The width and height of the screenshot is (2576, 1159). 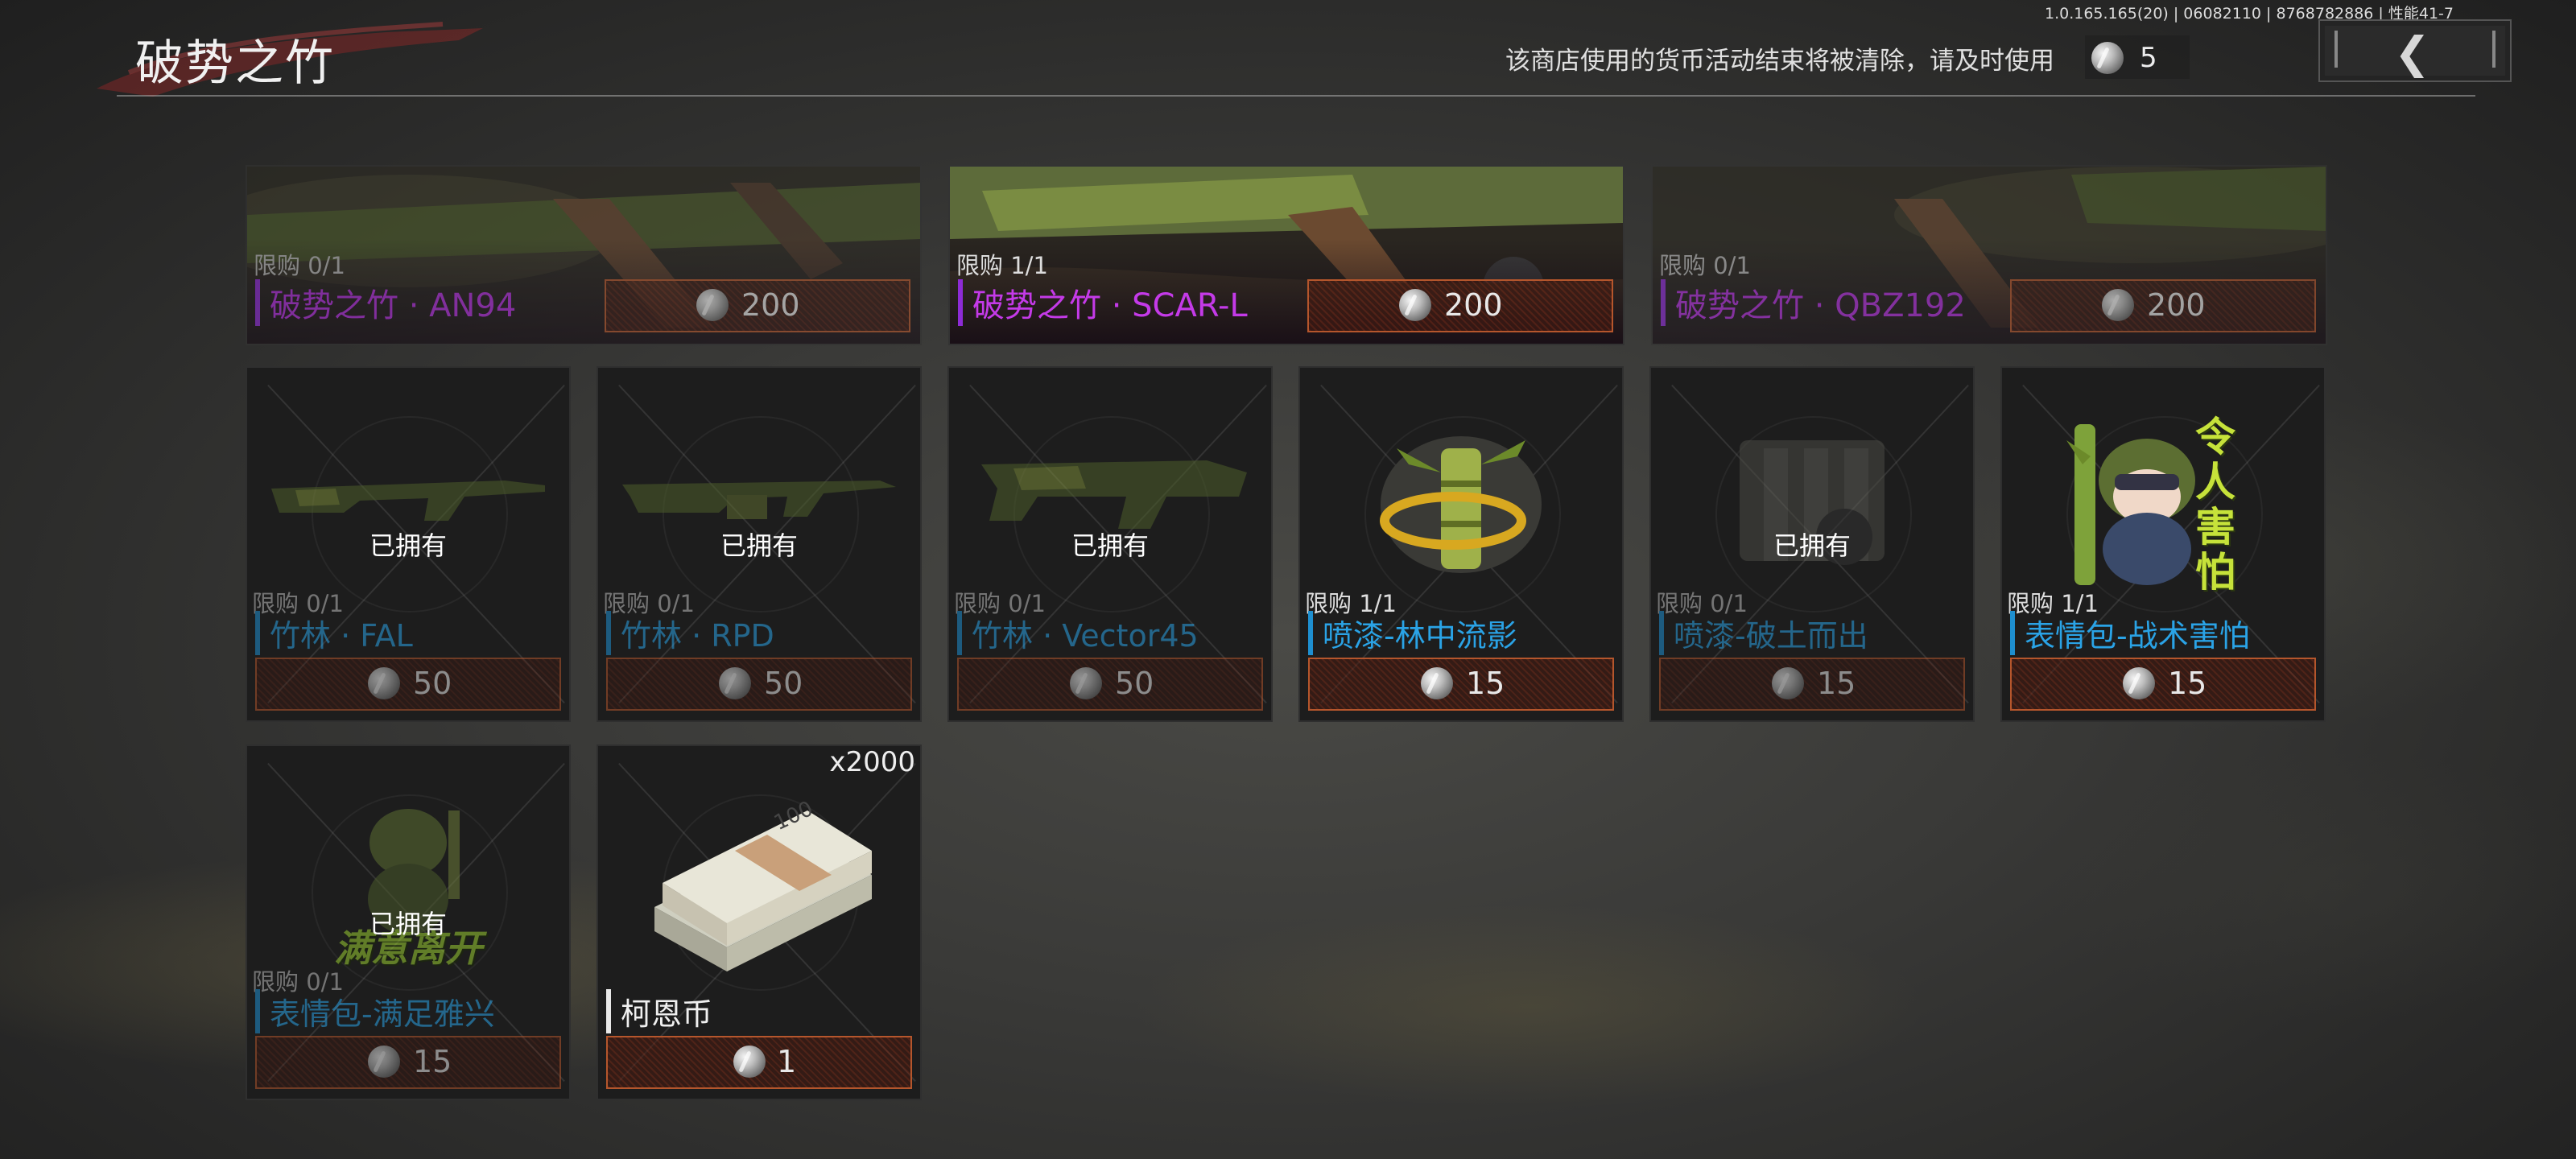 What do you see at coordinates (2412, 52) in the screenshot?
I see `back-arrow-icon: ❮` at bounding box center [2412, 52].